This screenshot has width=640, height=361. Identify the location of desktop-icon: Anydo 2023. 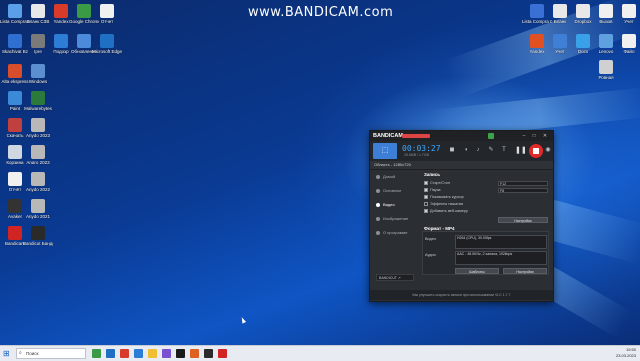
(38, 128).